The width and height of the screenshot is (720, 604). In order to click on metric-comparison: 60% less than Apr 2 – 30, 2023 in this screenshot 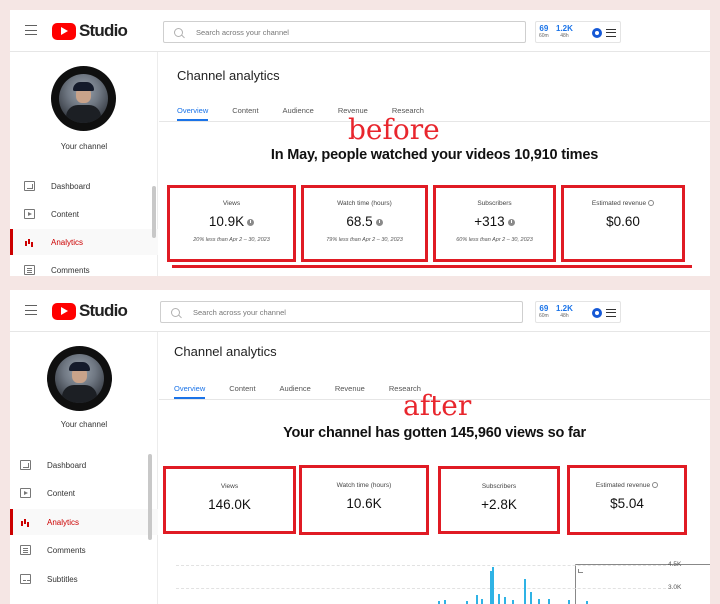, I will do `click(494, 240)`.